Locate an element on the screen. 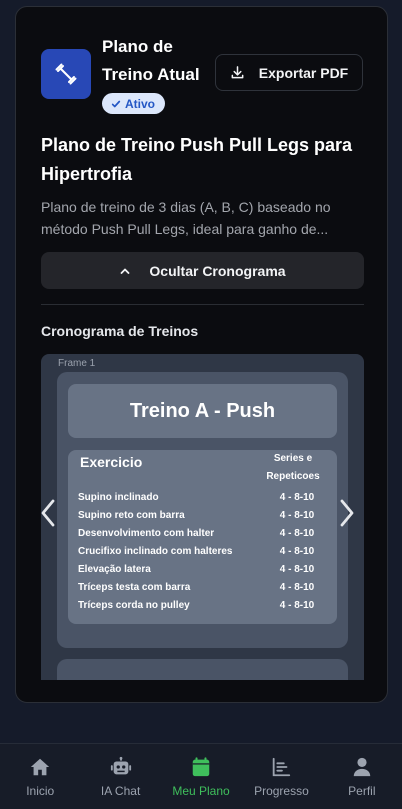  carousel-prev-button is located at coordinates (48, 513).